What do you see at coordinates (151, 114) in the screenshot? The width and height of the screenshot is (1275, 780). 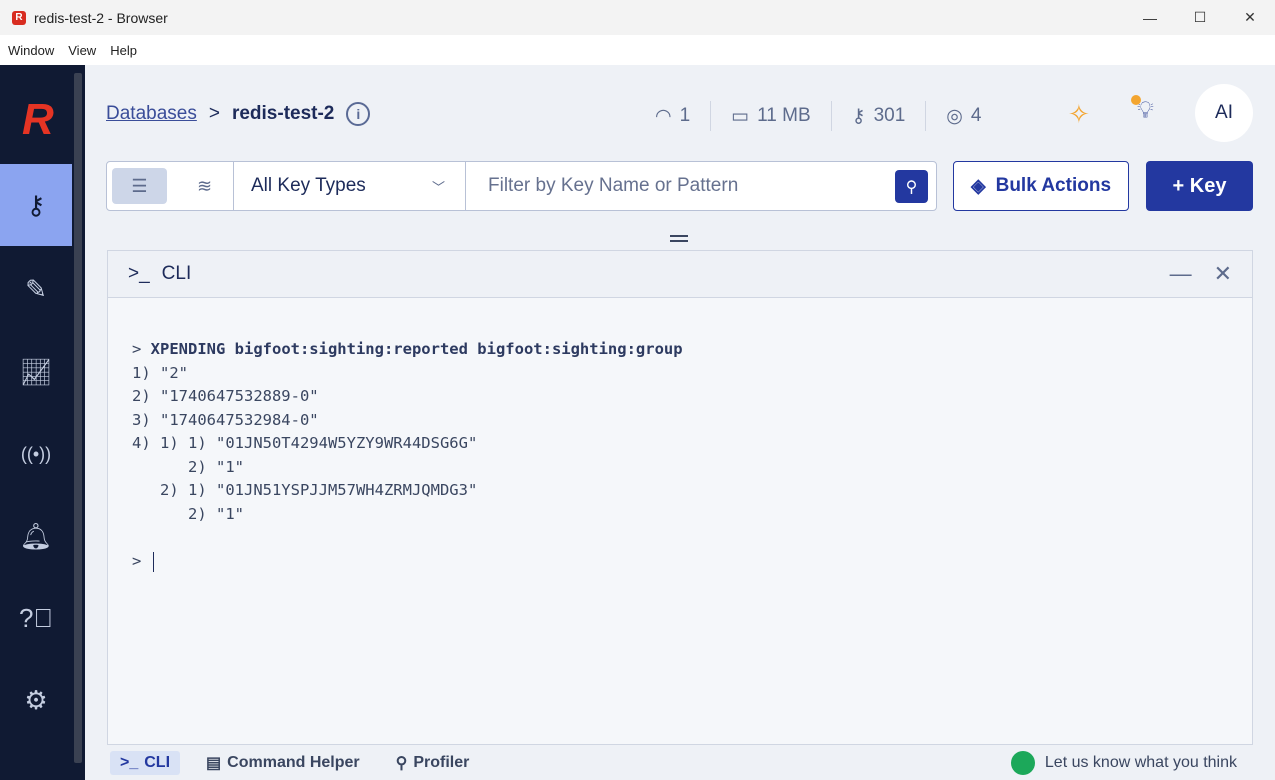 I see `breadcrumb-databases: Databases` at bounding box center [151, 114].